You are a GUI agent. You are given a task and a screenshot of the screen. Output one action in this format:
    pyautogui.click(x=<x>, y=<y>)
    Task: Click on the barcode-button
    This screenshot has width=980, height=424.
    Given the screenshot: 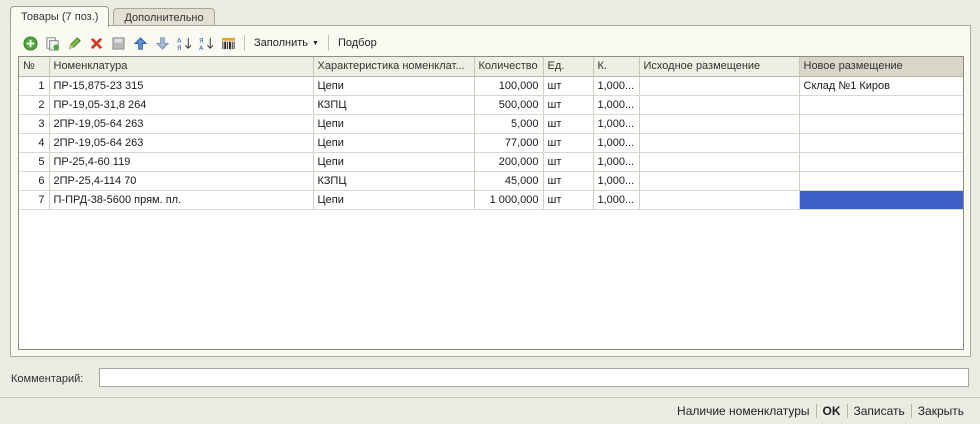 What is the action you would take?
    pyautogui.click(x=228, y=43)
    